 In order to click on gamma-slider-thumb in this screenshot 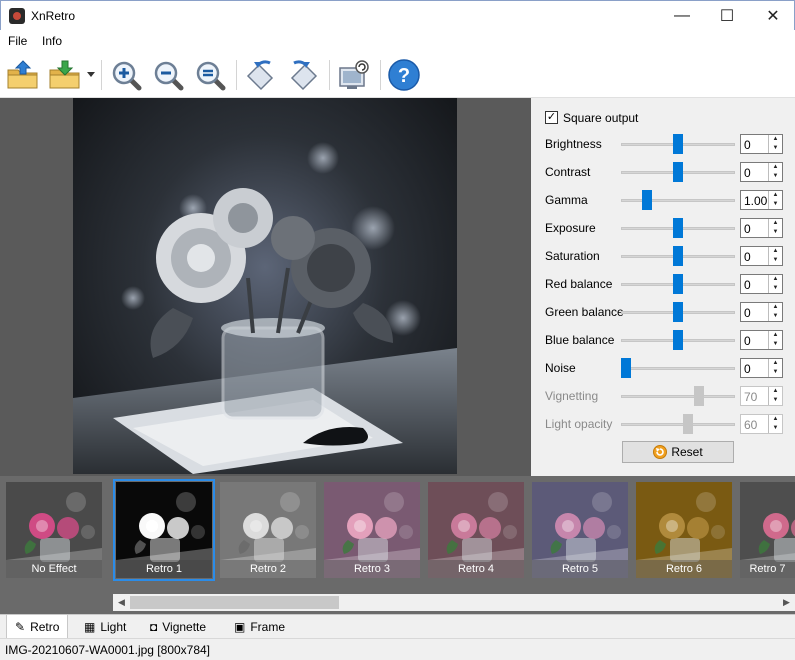, I will do `click(646, 200)`.